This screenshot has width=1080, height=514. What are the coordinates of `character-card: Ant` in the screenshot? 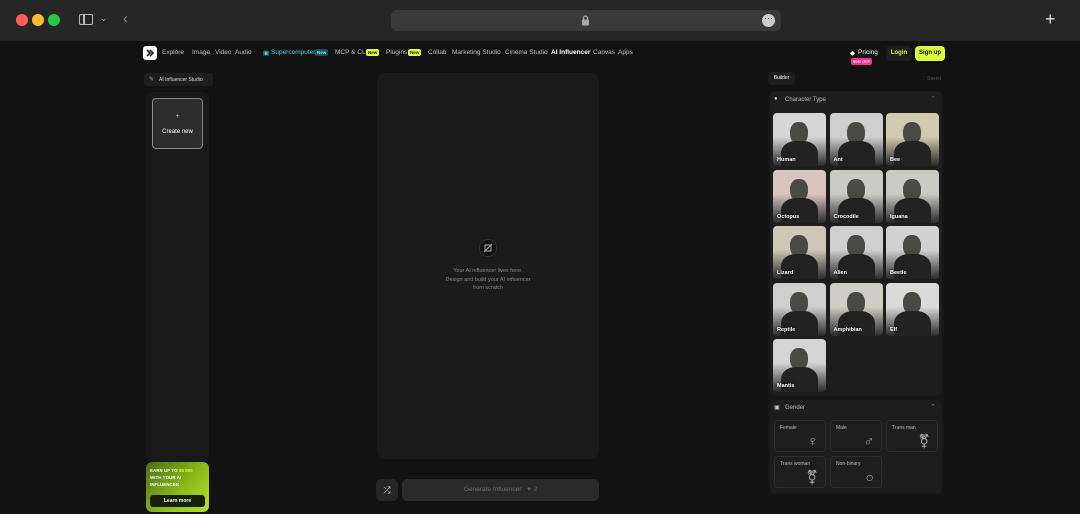 It's located at (856, 139).